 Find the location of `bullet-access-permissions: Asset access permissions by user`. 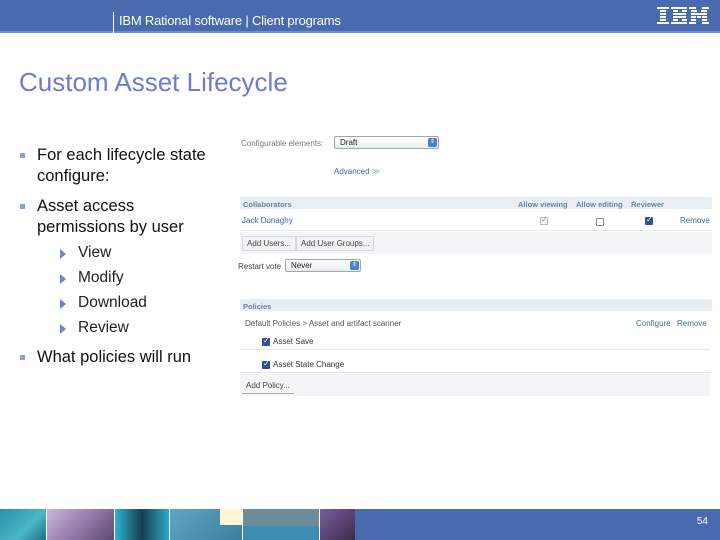

bullet-access-permissions: Asset access permissions by user is located at coordinates (113, 217).